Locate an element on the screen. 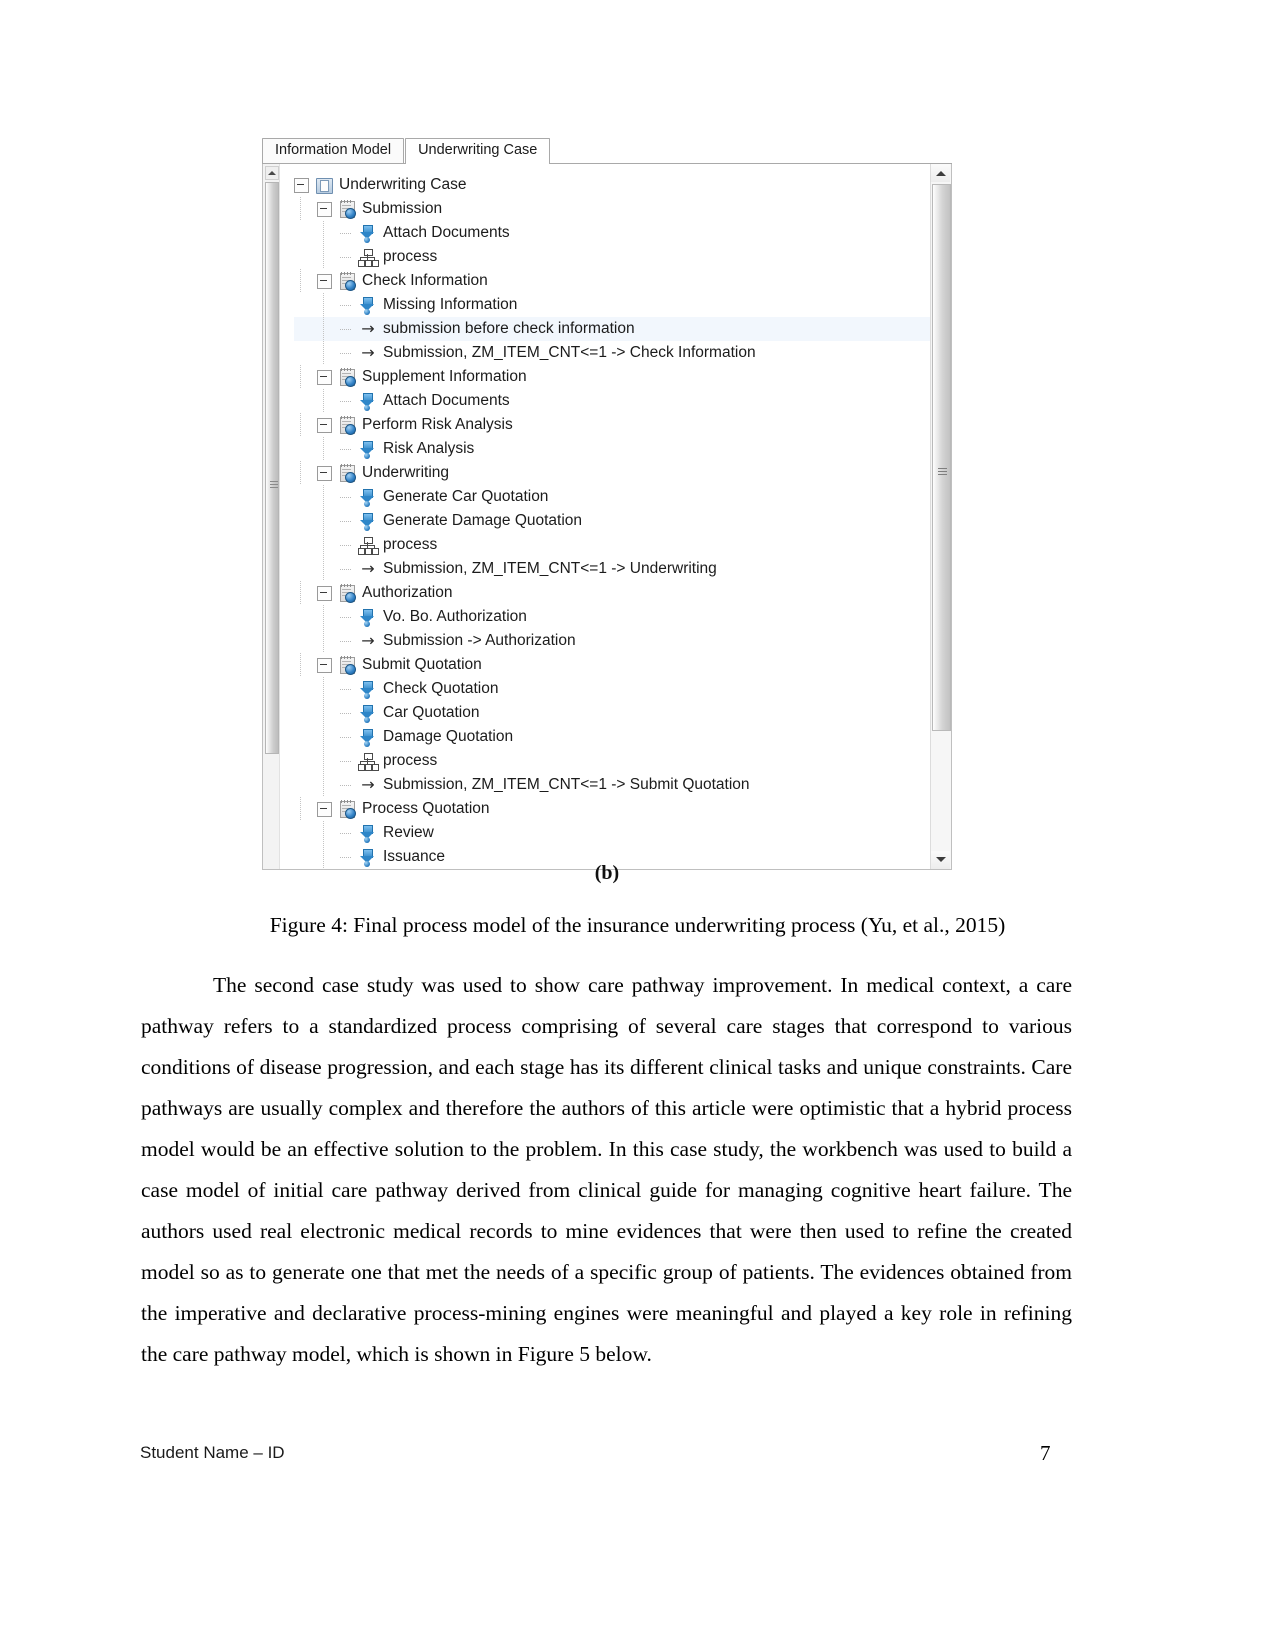  tree-row: Damage Quotation is located at coordinates (612, 737).